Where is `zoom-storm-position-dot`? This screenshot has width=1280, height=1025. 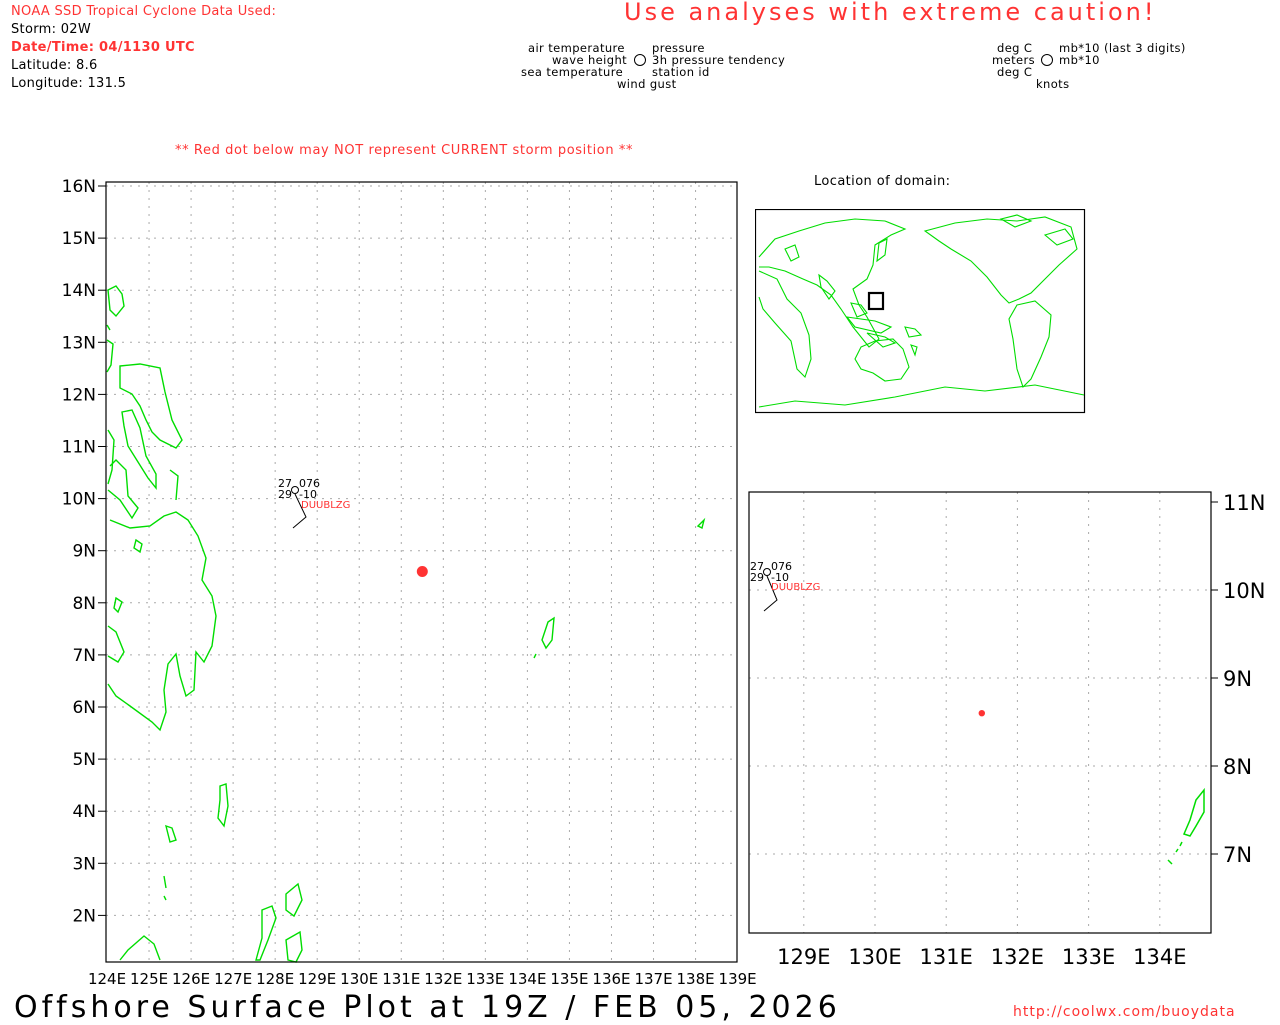 zoom-storm-position-dot is located at coordinates (981, 713).